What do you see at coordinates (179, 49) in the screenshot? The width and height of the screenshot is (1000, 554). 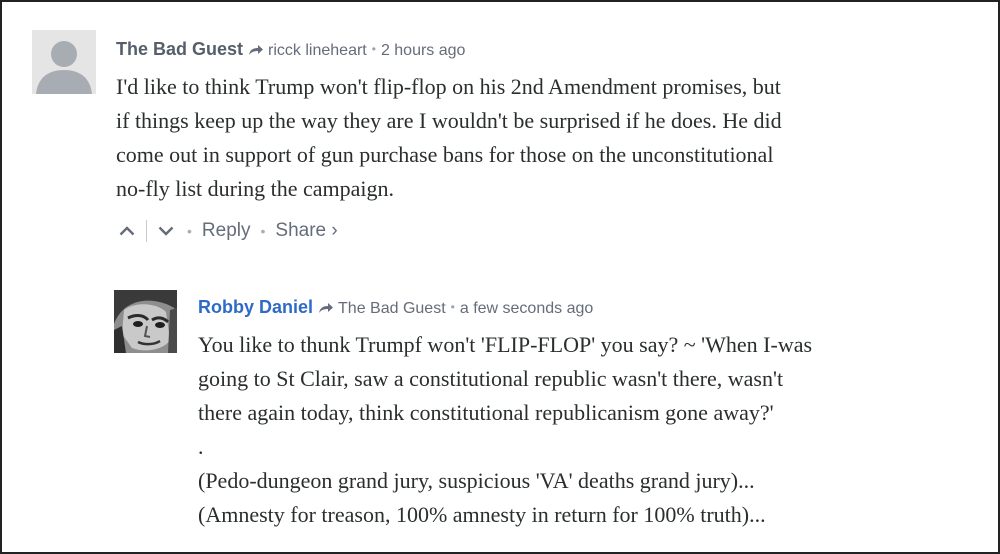 I see `comment-author: The Bad Guest` at bounding box center [179, 49].